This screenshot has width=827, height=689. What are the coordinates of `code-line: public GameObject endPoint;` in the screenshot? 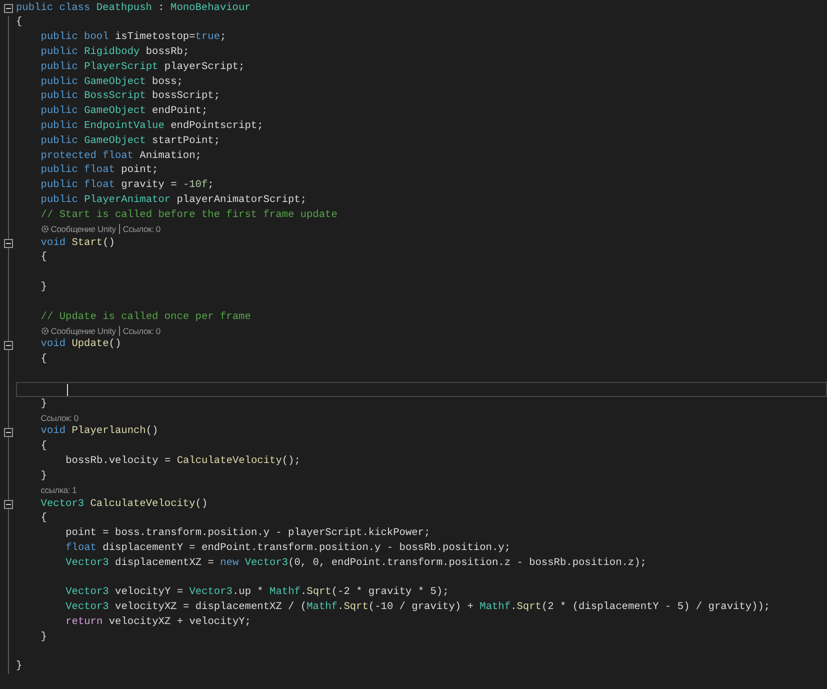 It's located at (124, 112).